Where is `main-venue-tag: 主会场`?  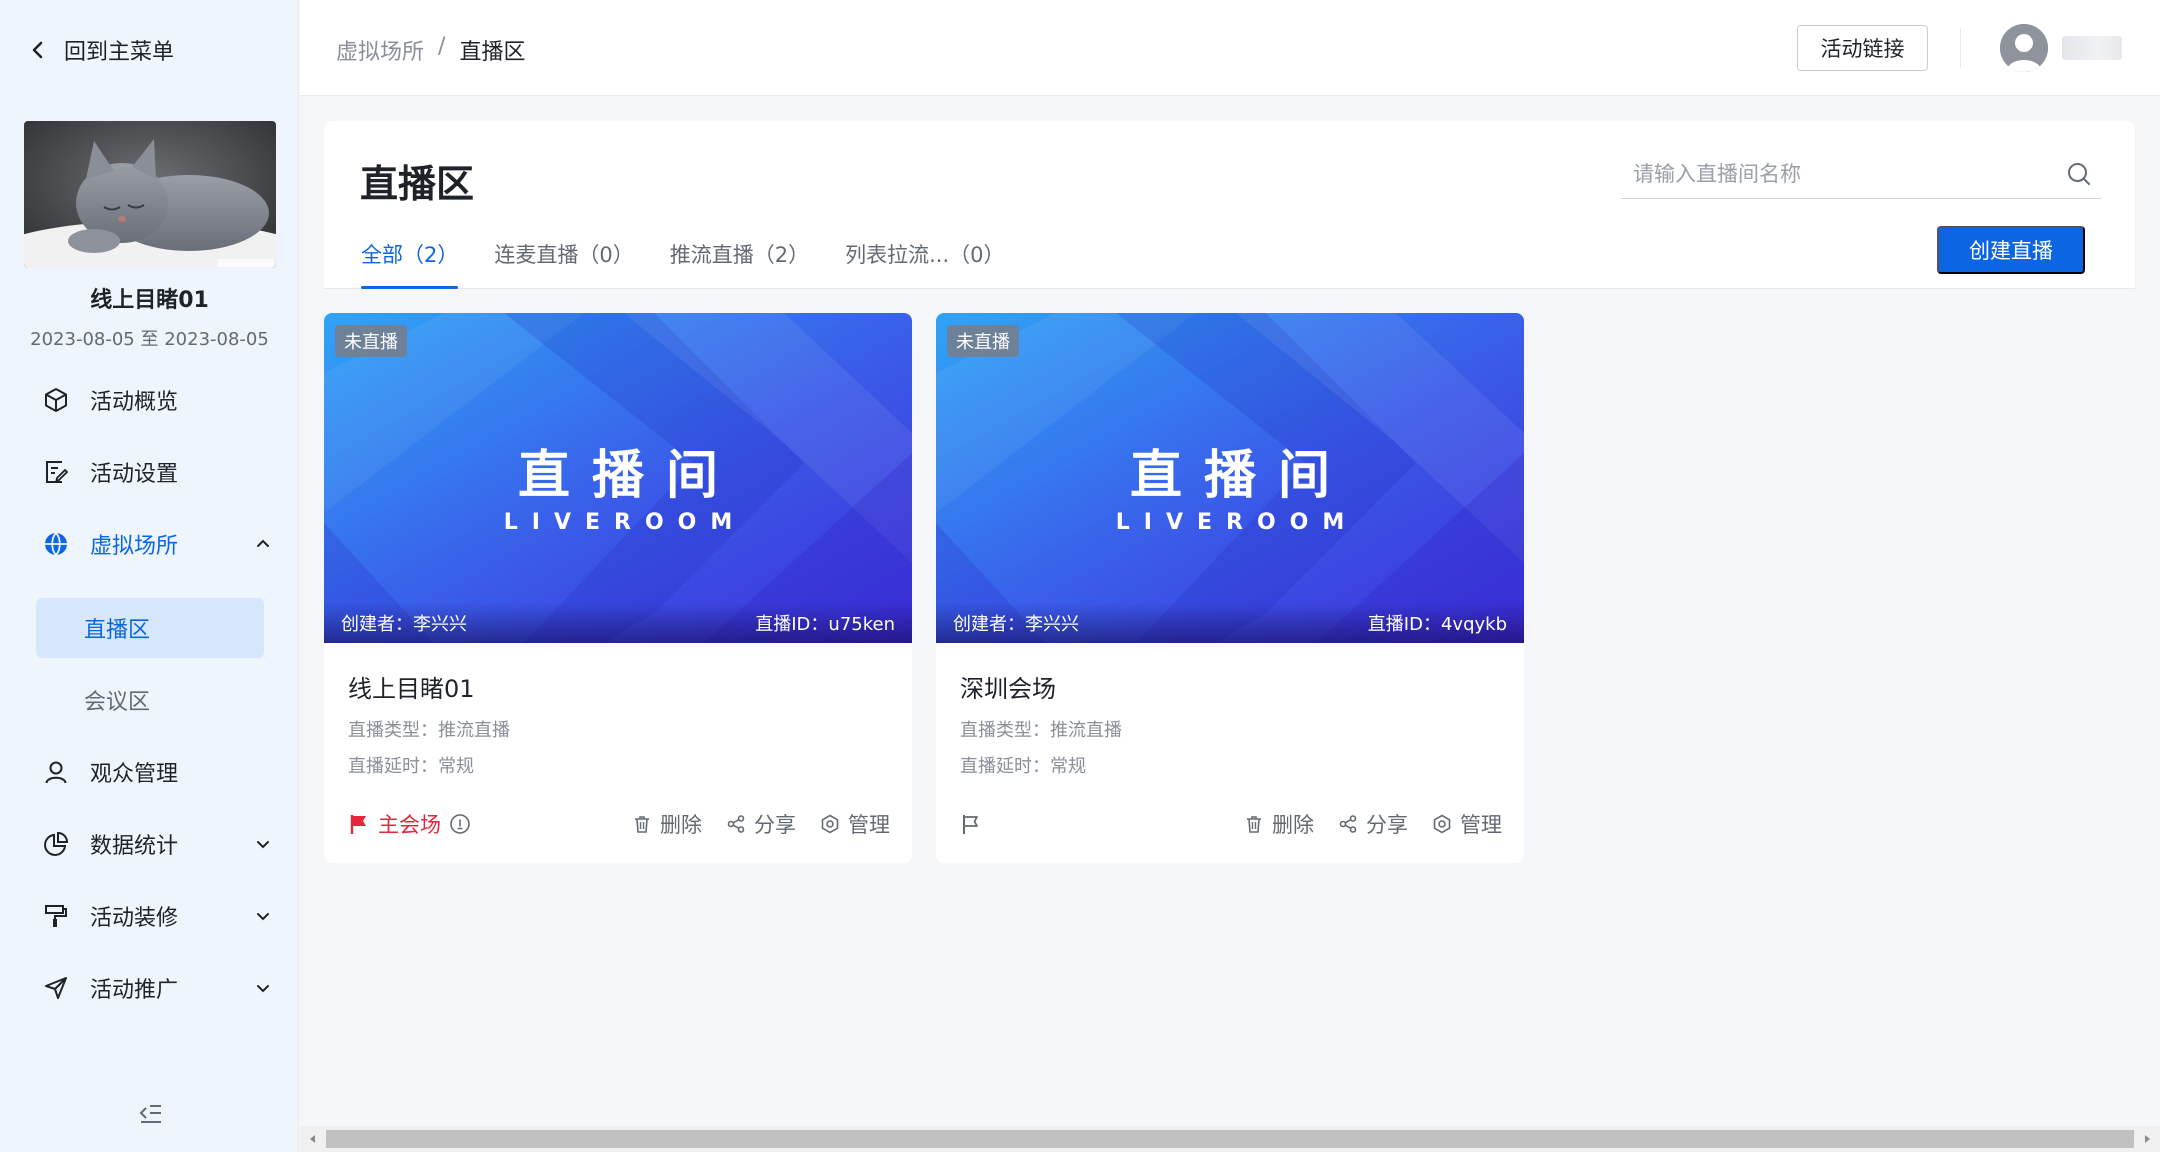 main-venue-tag: 主会场 is located at coordinates (409, 824).